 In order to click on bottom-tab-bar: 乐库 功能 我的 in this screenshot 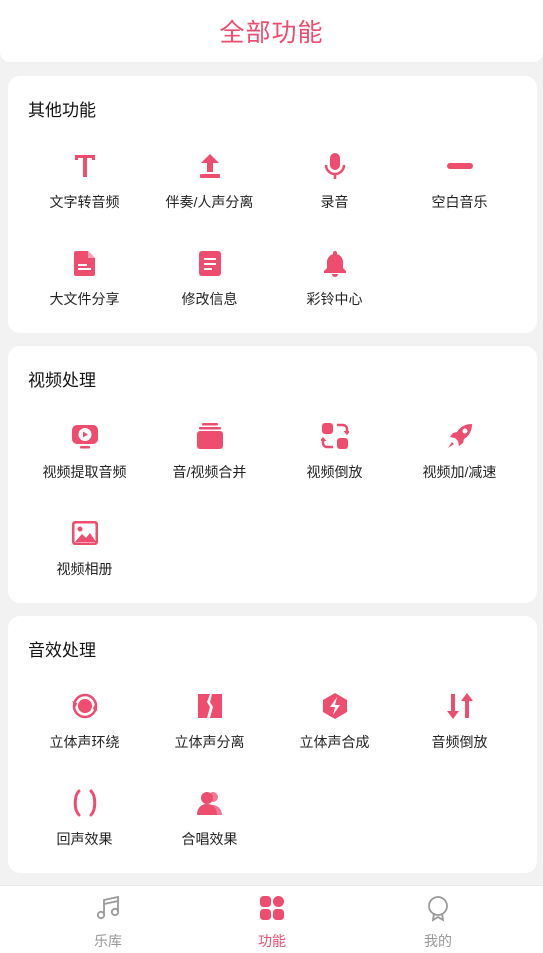, I will do `click(271, 919)`.